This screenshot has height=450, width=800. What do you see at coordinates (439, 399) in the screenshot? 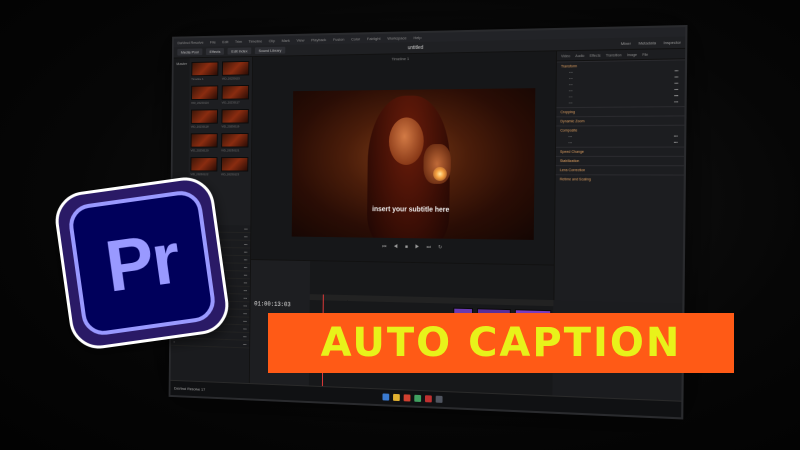
I see `settings-icon` at bounding box center [439, 399].